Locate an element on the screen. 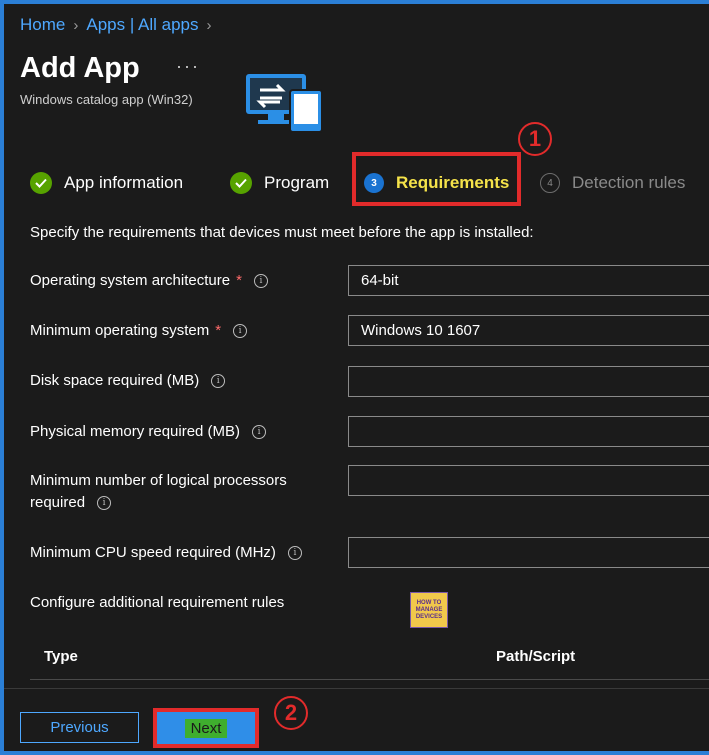 Image resolution: width=709 pixels, height=755 pixels. page-subtitle: Windows catalog app (Win32) is located at coordinates (106, 99).